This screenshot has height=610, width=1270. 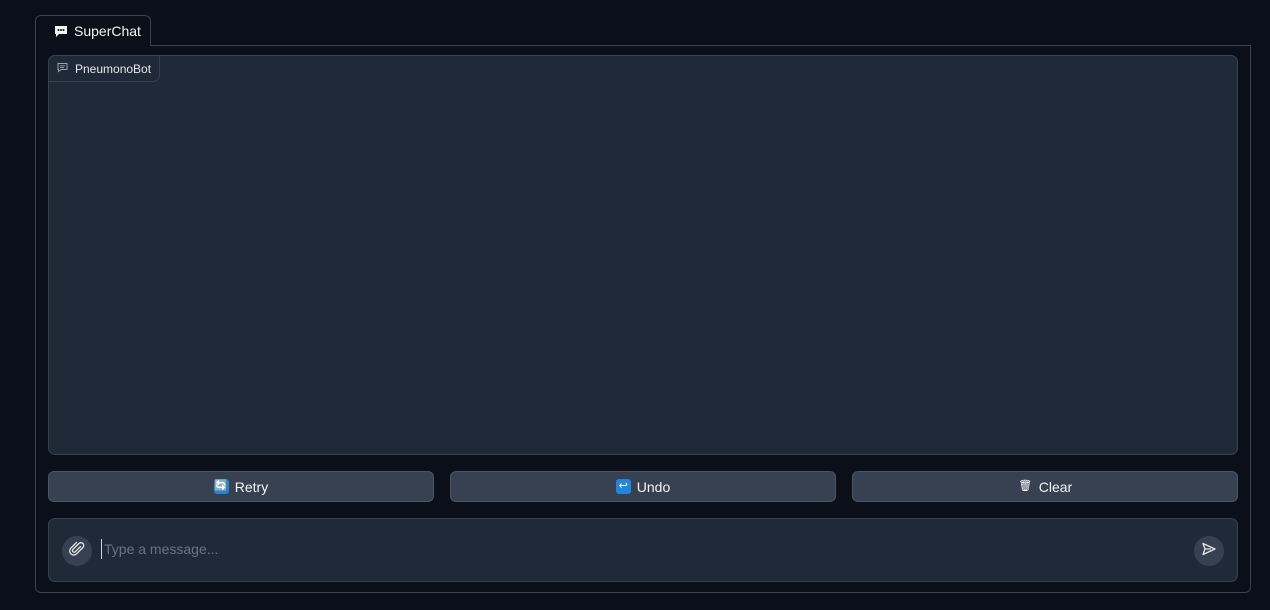 I want to click on chatbot-label-text: PneumonoBot, so click(x=113, y=68).